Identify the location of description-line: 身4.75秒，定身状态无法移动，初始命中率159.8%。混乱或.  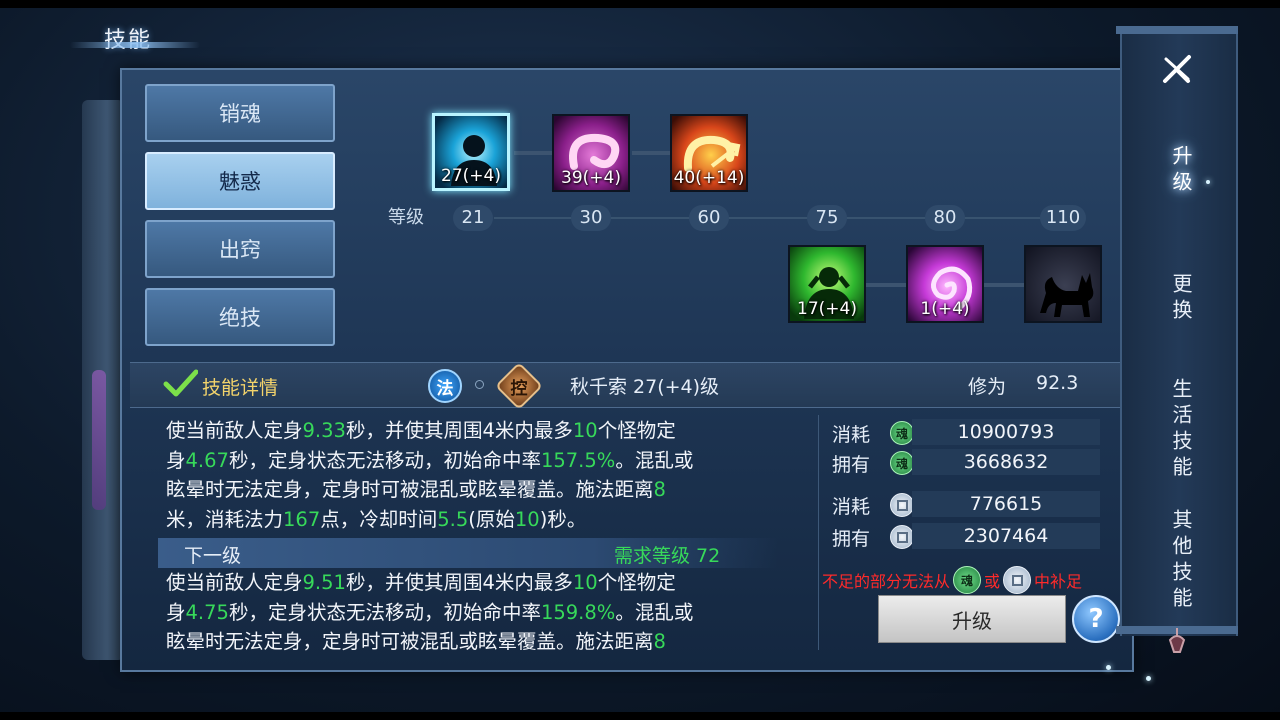
(430, 612).